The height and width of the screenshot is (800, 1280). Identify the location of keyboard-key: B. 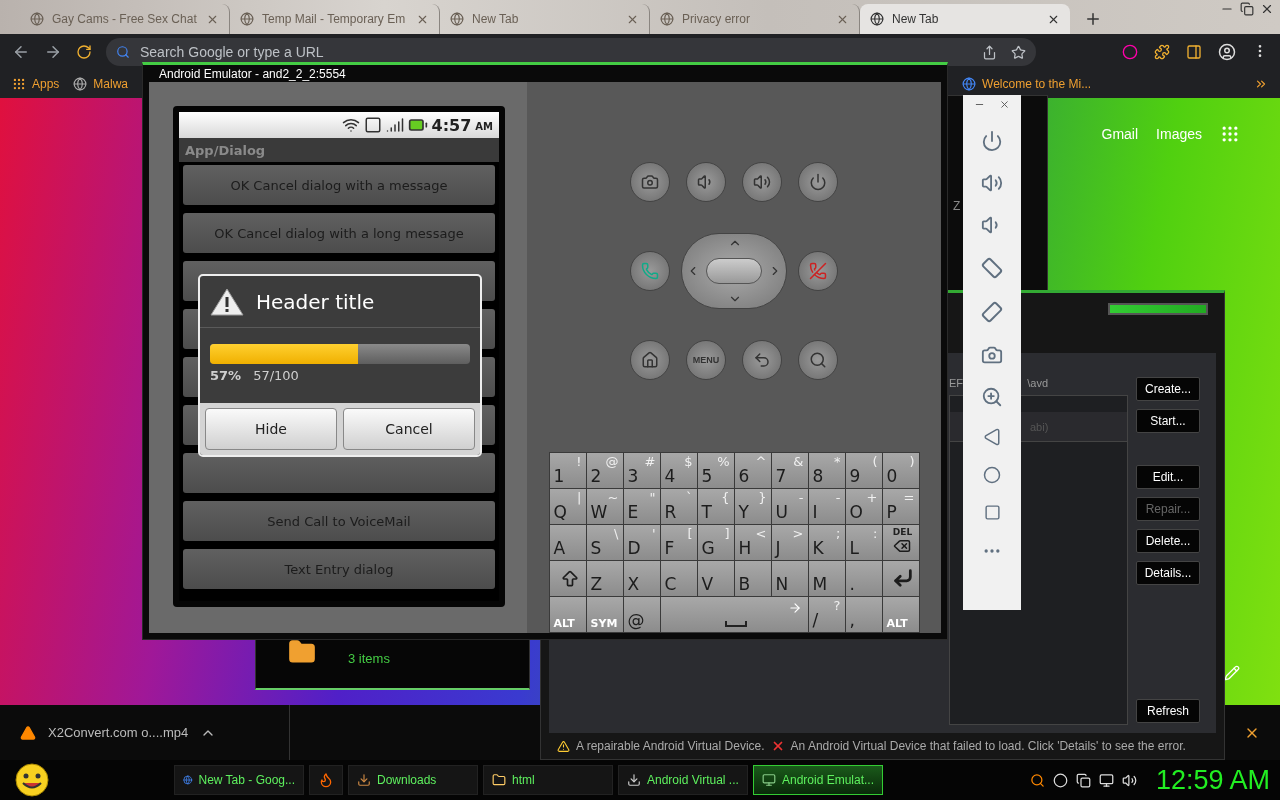
(752, 578).